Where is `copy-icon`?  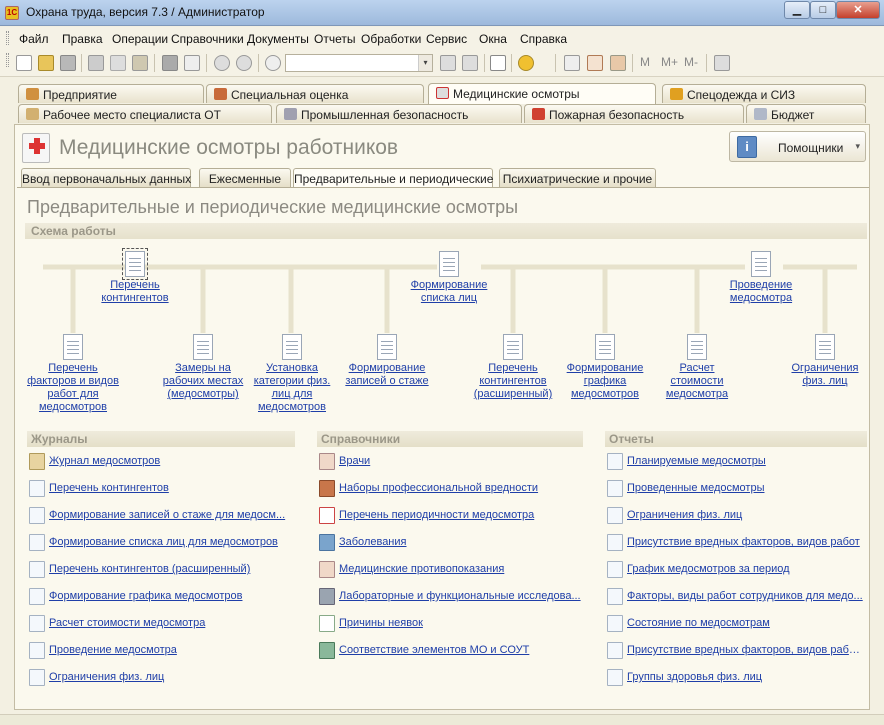
copy-icon is located at coordinates (118, 63).